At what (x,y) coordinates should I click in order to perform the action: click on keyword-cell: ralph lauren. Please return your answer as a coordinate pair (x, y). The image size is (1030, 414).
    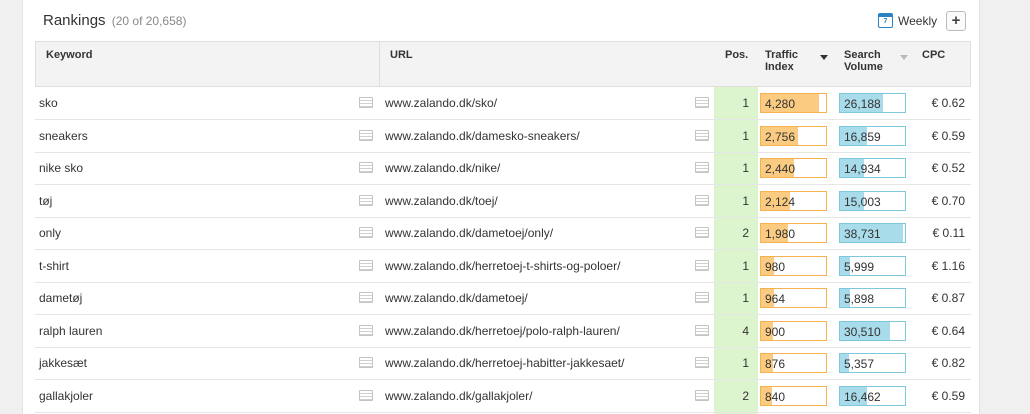
    Looking at the image, I should click on (70, 331).